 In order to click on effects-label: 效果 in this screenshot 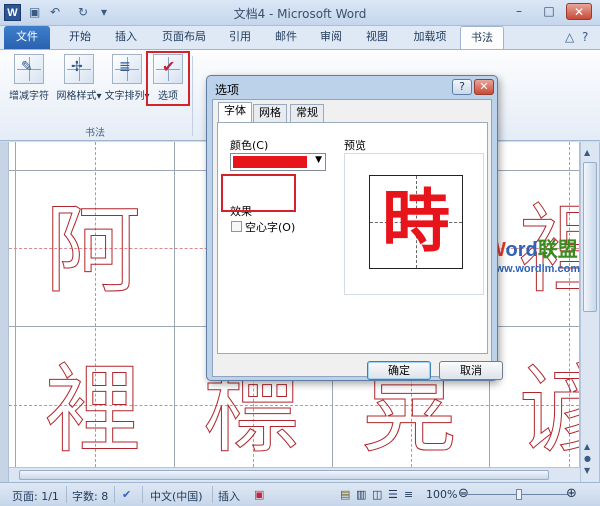, I will do `click(241, 211)`.